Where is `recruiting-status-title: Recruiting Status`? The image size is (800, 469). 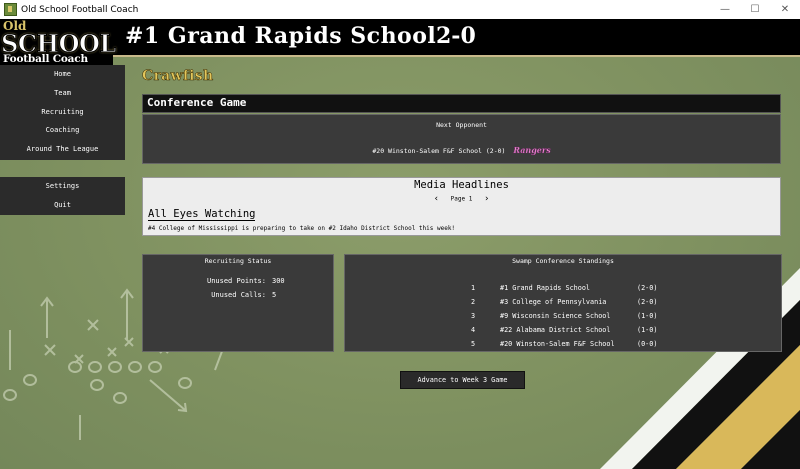
recruiting-status-title: Recruiting Status is located at coordinates (238, 261).